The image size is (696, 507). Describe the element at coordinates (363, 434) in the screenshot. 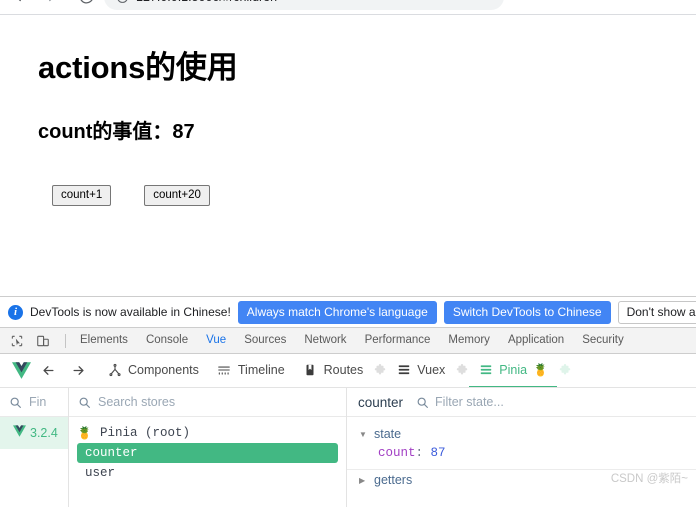

I see `chevron-down-icon: ▼` at that location.